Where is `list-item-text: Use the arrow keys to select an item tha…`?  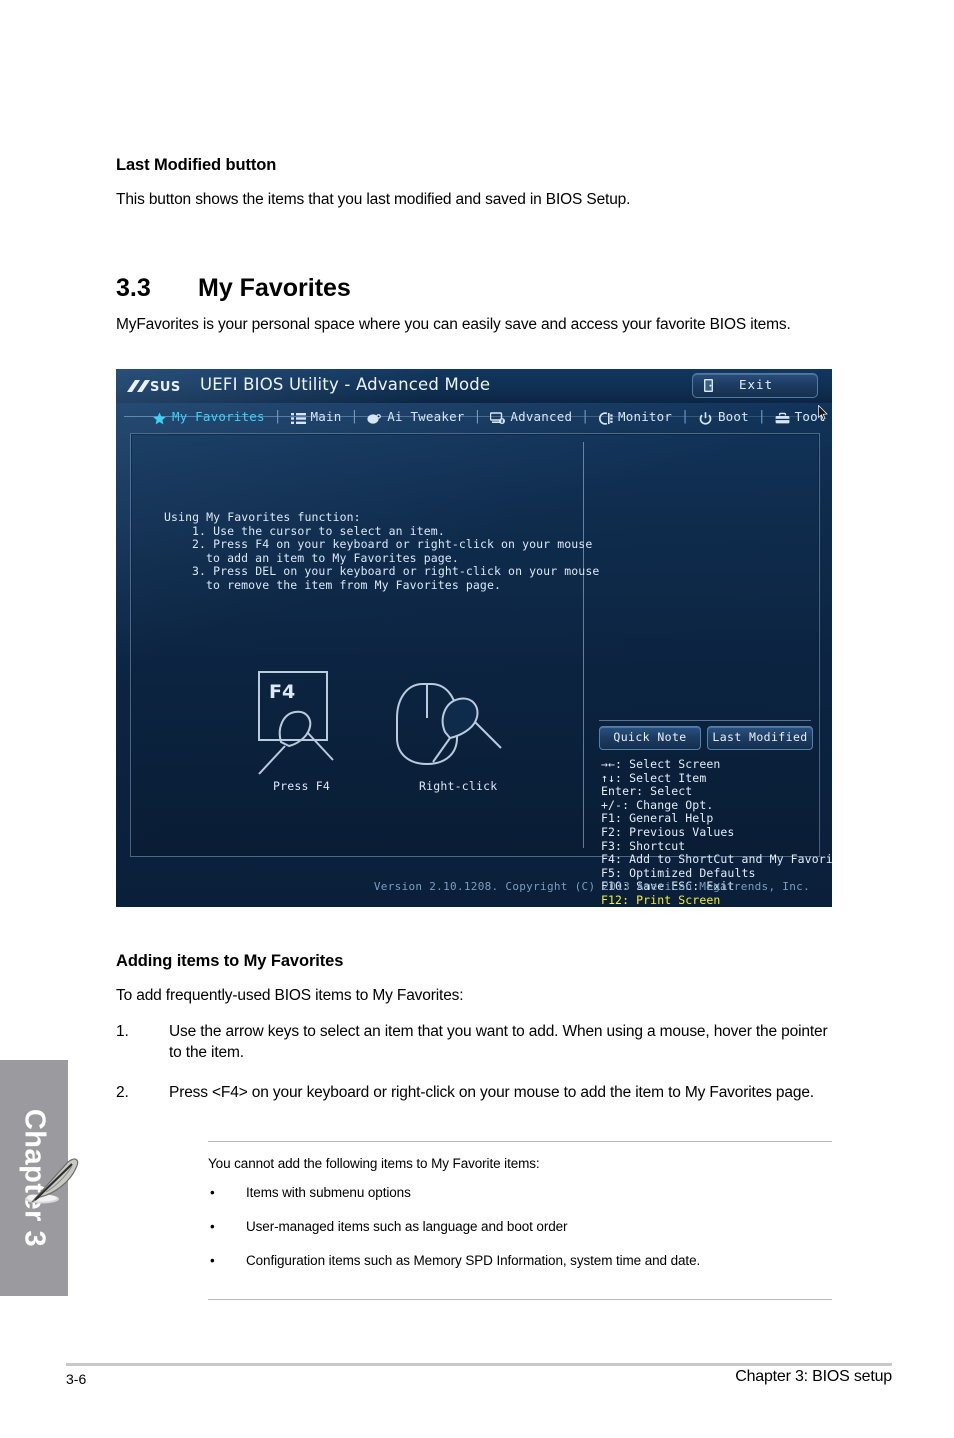
list-item-text: Use the arrow keys to select an item tha… is located at coordinates (498, 1042).